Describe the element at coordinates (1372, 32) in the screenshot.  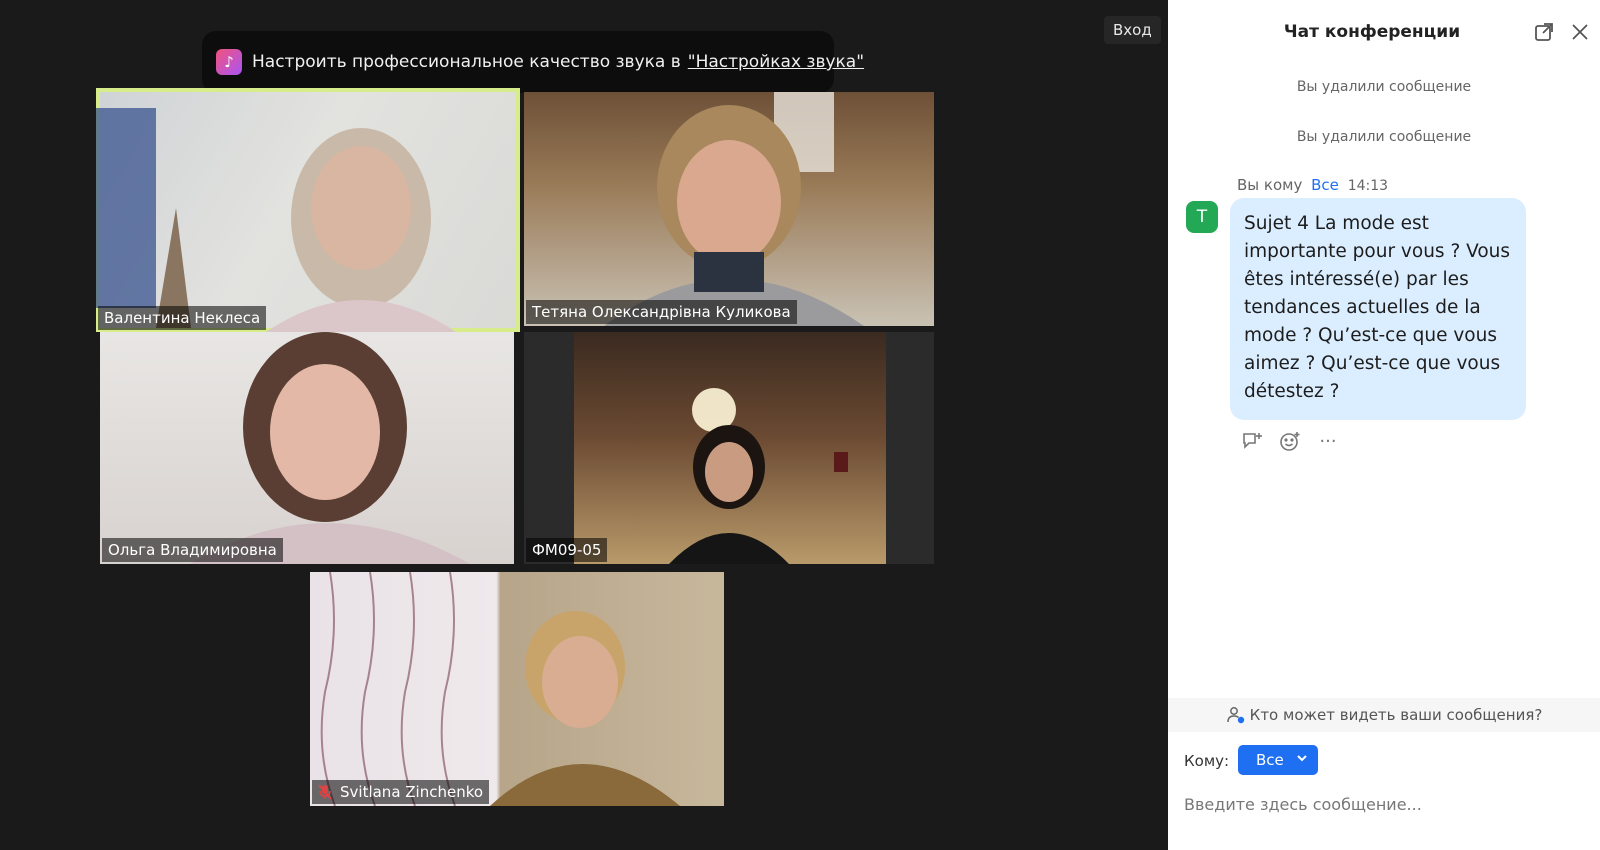
I see `chat-title: Чат конференции` at that location.